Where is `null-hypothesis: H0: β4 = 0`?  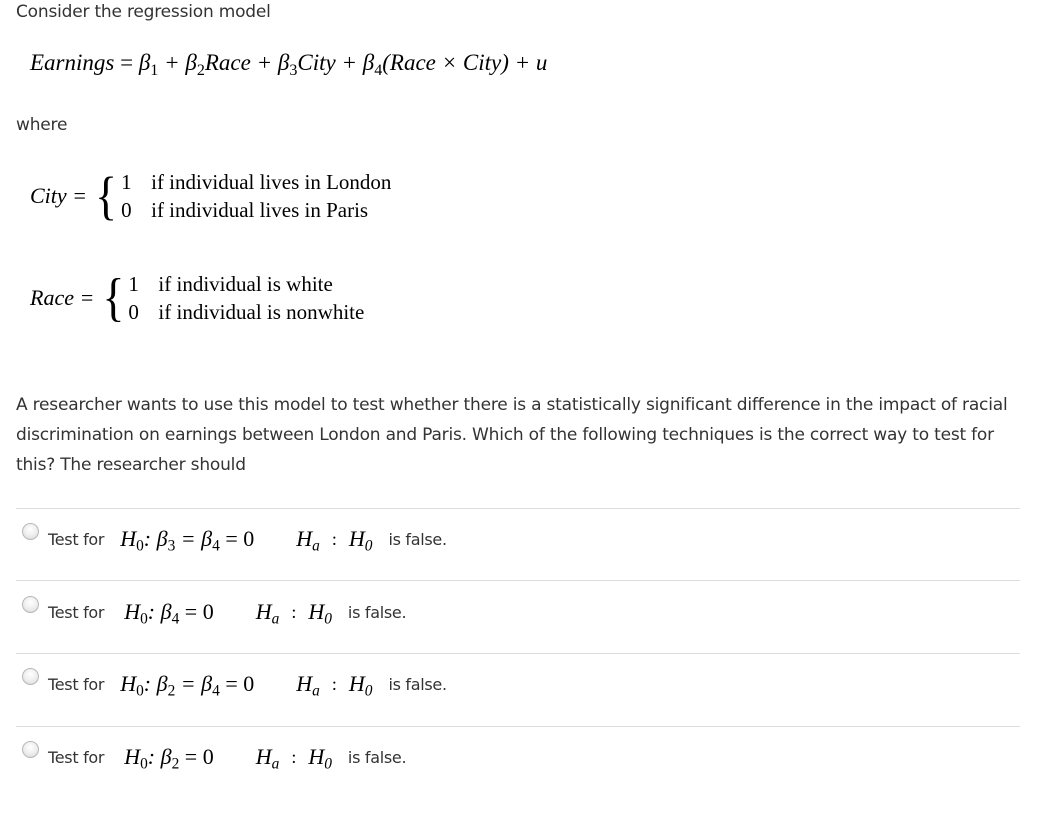 null-hypothesis: H0: β4 = 0 is located at coordinates (169, 613).